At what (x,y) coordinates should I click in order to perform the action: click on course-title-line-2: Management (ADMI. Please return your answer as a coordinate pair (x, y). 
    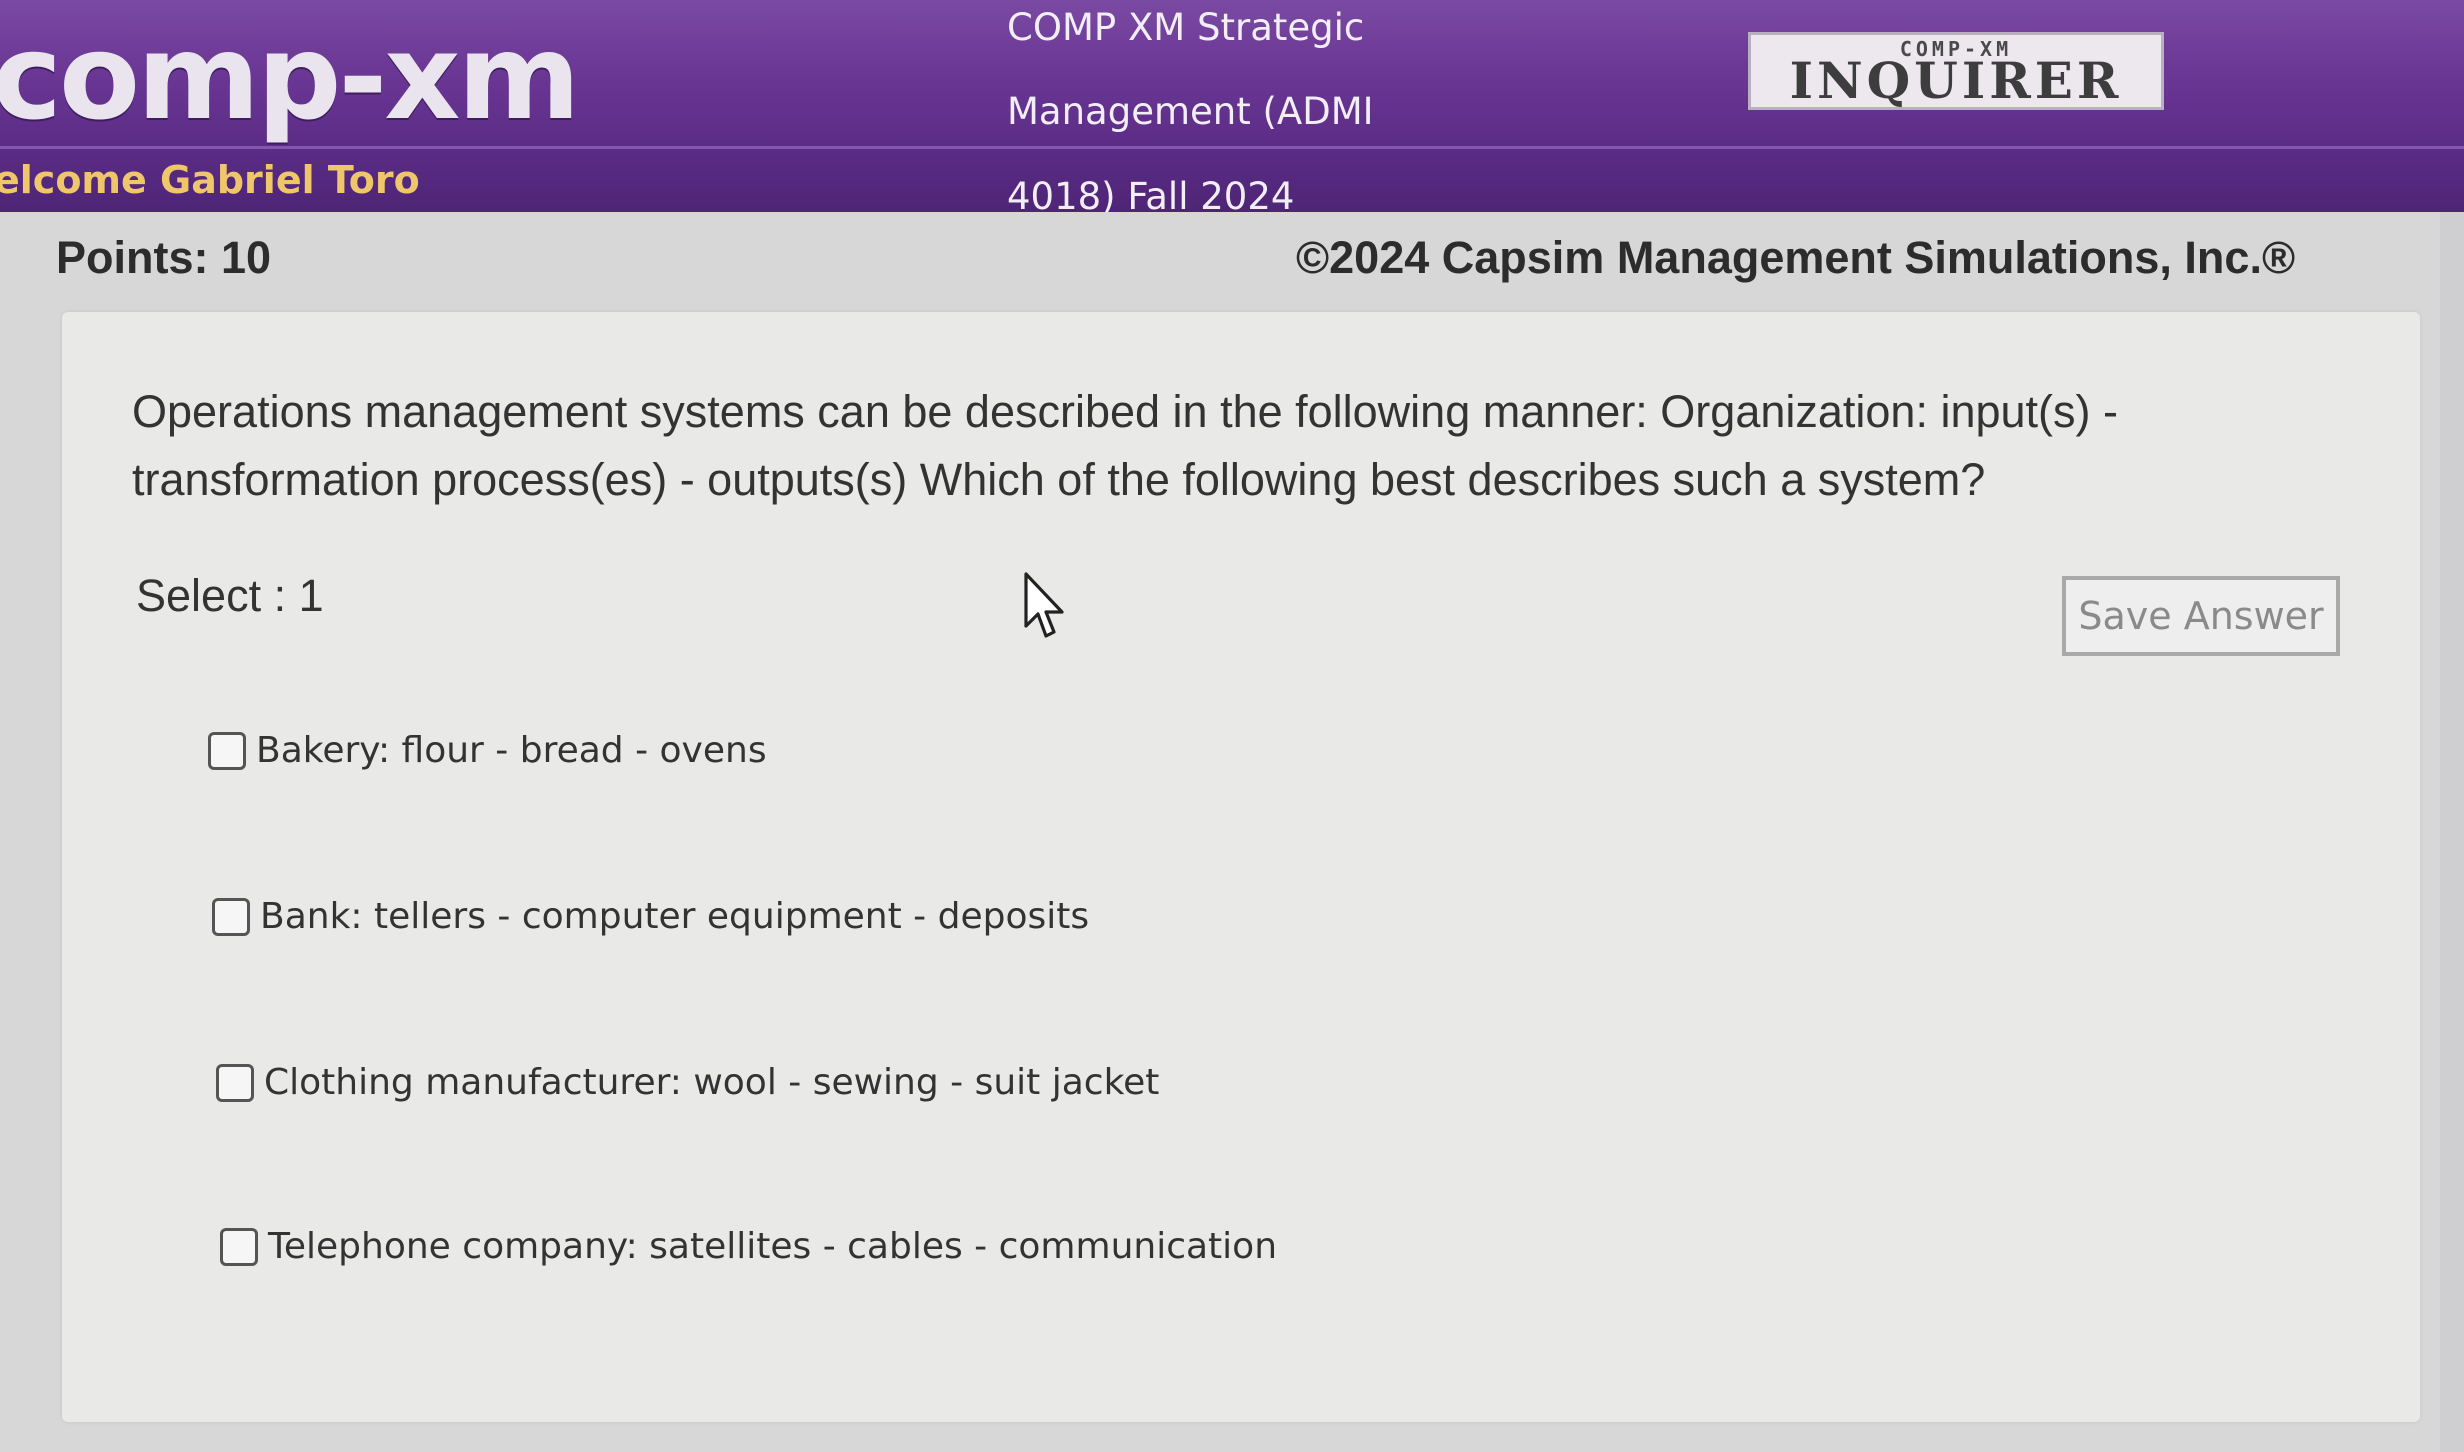
    Looking at the image, I should click on (1190, 111).